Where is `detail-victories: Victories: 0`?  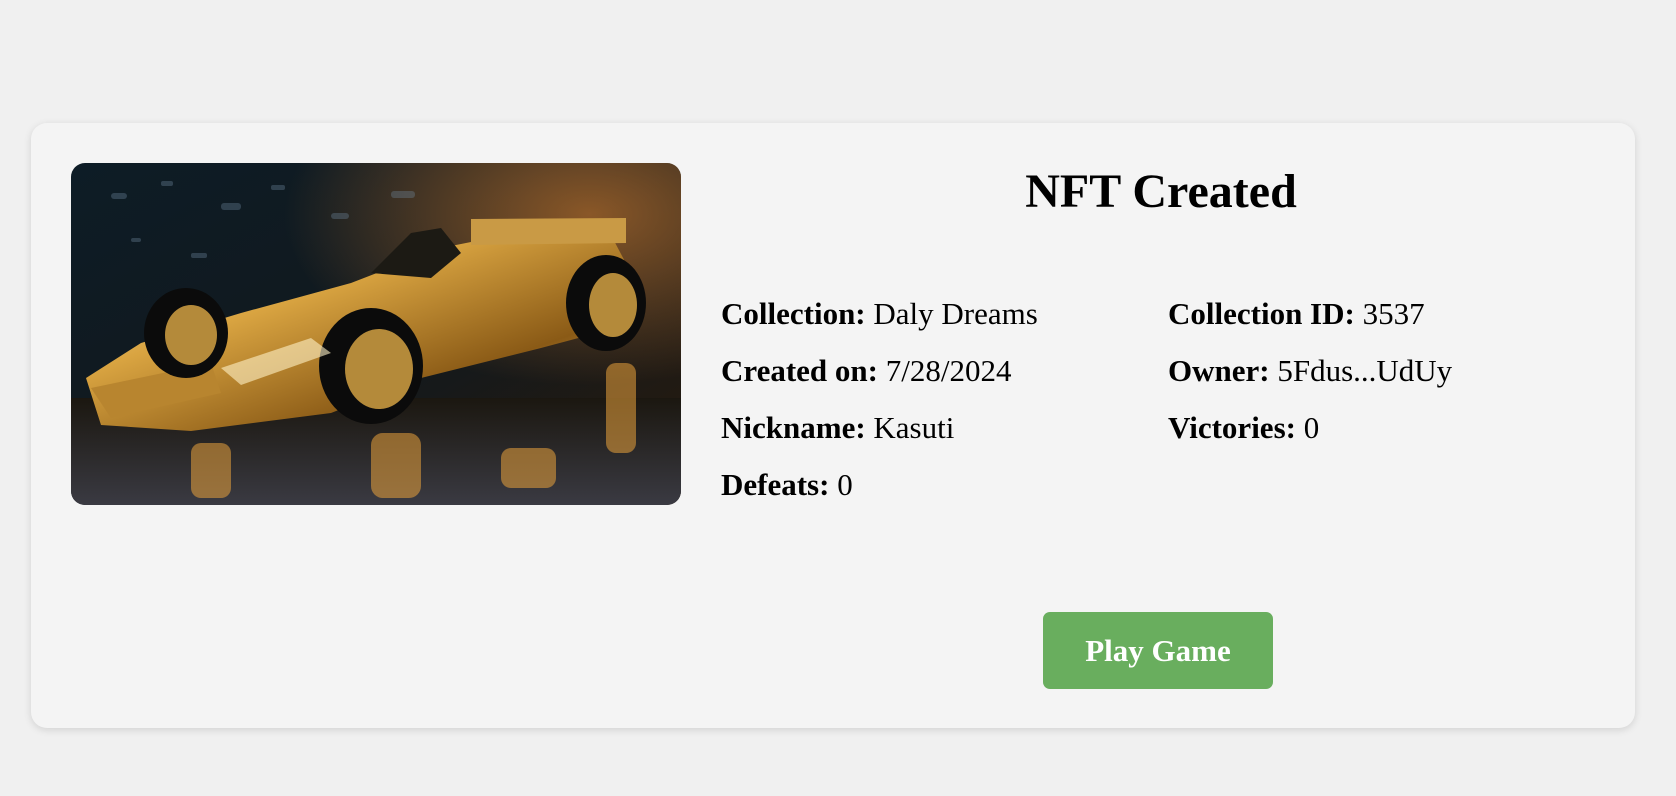 detail-victories: Victories: 0 is located at coordinates (1388, 427).